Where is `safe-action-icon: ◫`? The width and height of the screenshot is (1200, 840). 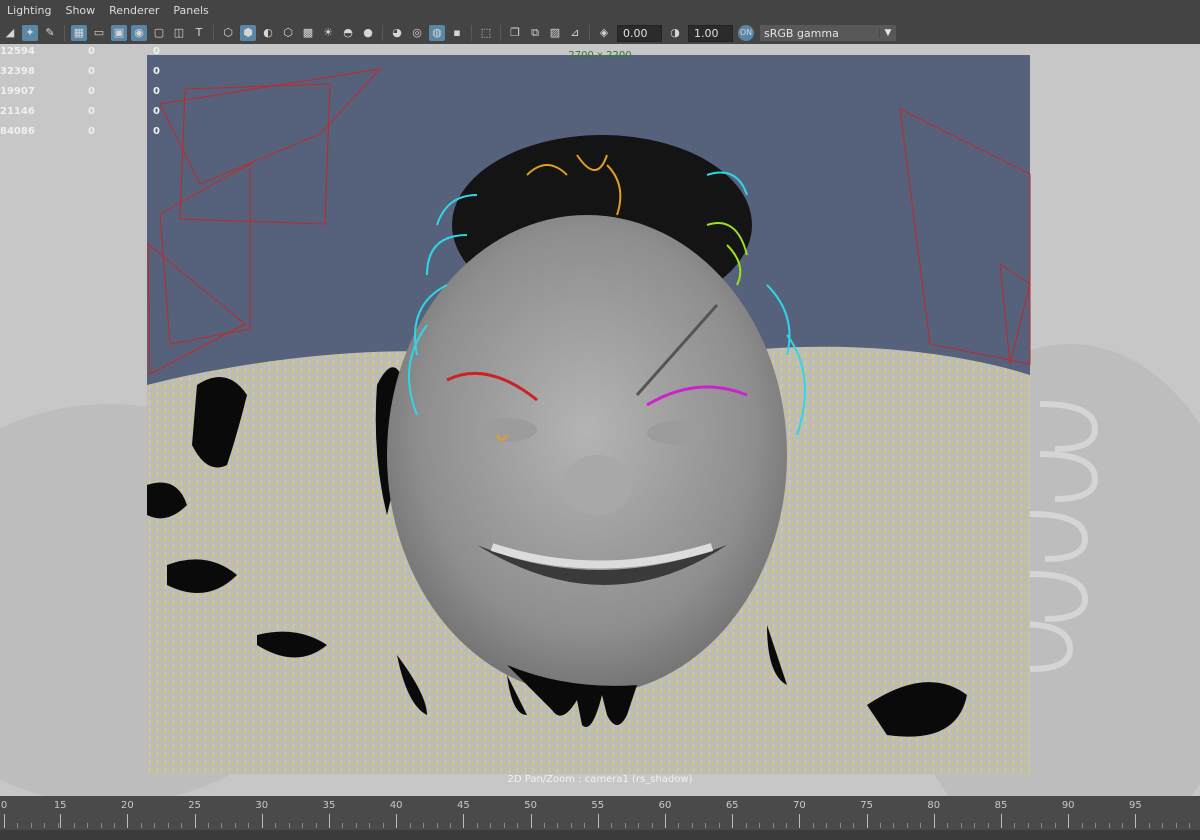 safe-action-icon: ◫ is located at coordinates (179, 33).